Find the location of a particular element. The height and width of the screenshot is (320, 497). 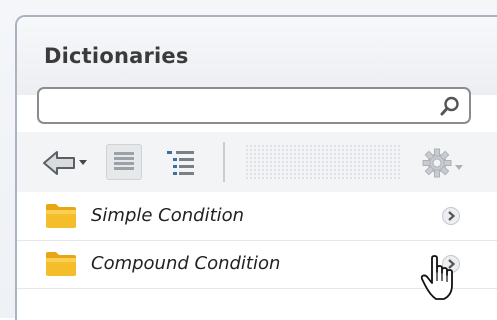

search-field is located at coordinates (254, 105).